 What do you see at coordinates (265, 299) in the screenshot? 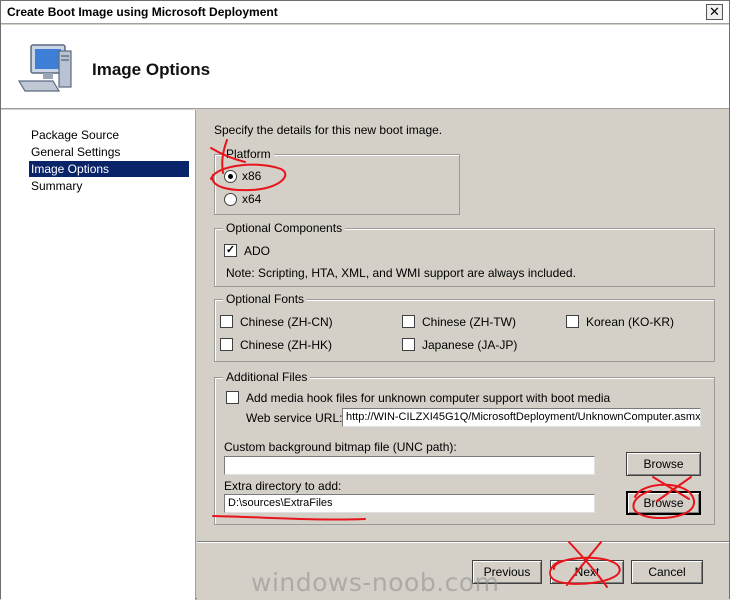
I see `optional-fonts-legend: Optional Fonts` at bounding box center [265, 299].